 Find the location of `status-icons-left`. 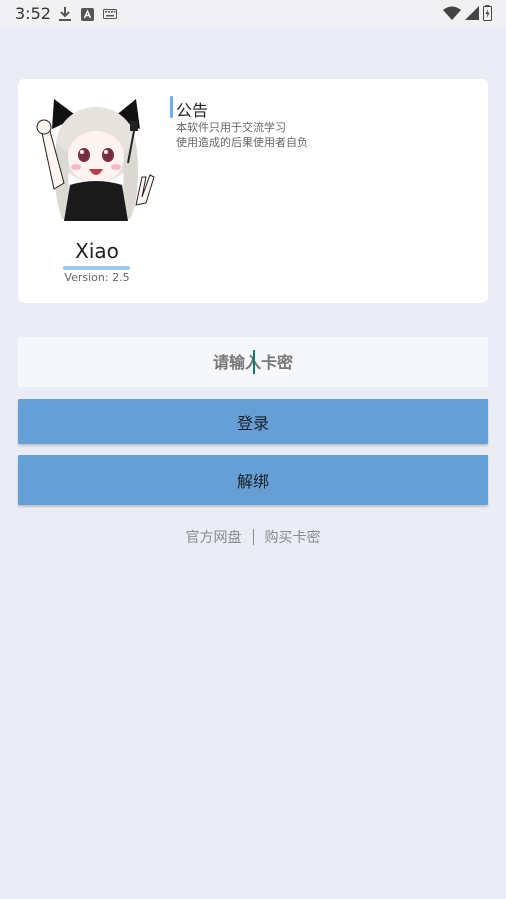

status-icons-left is located at coordinates (87, 14).